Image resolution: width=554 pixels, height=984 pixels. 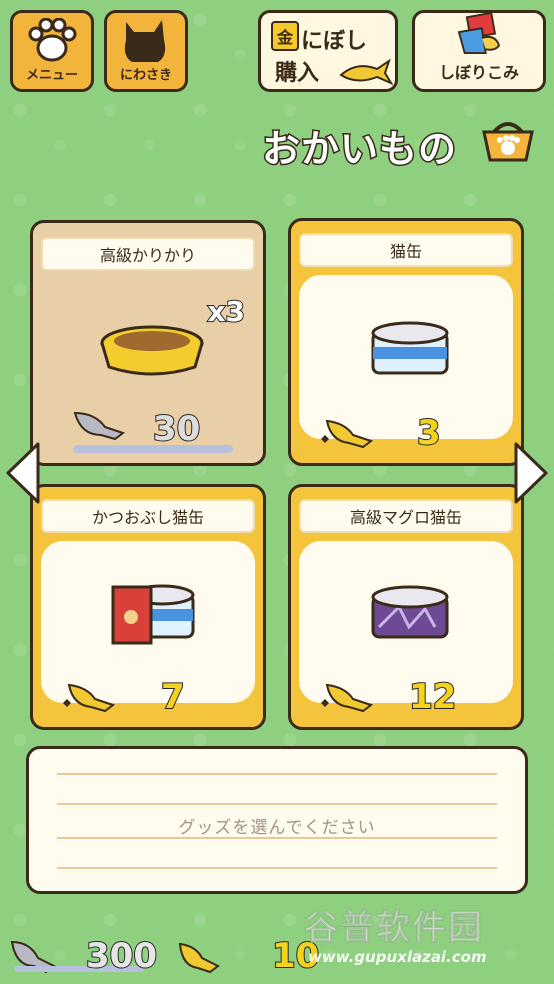 I want to click on yard-label: にわさき, so click(x=145, y=75).